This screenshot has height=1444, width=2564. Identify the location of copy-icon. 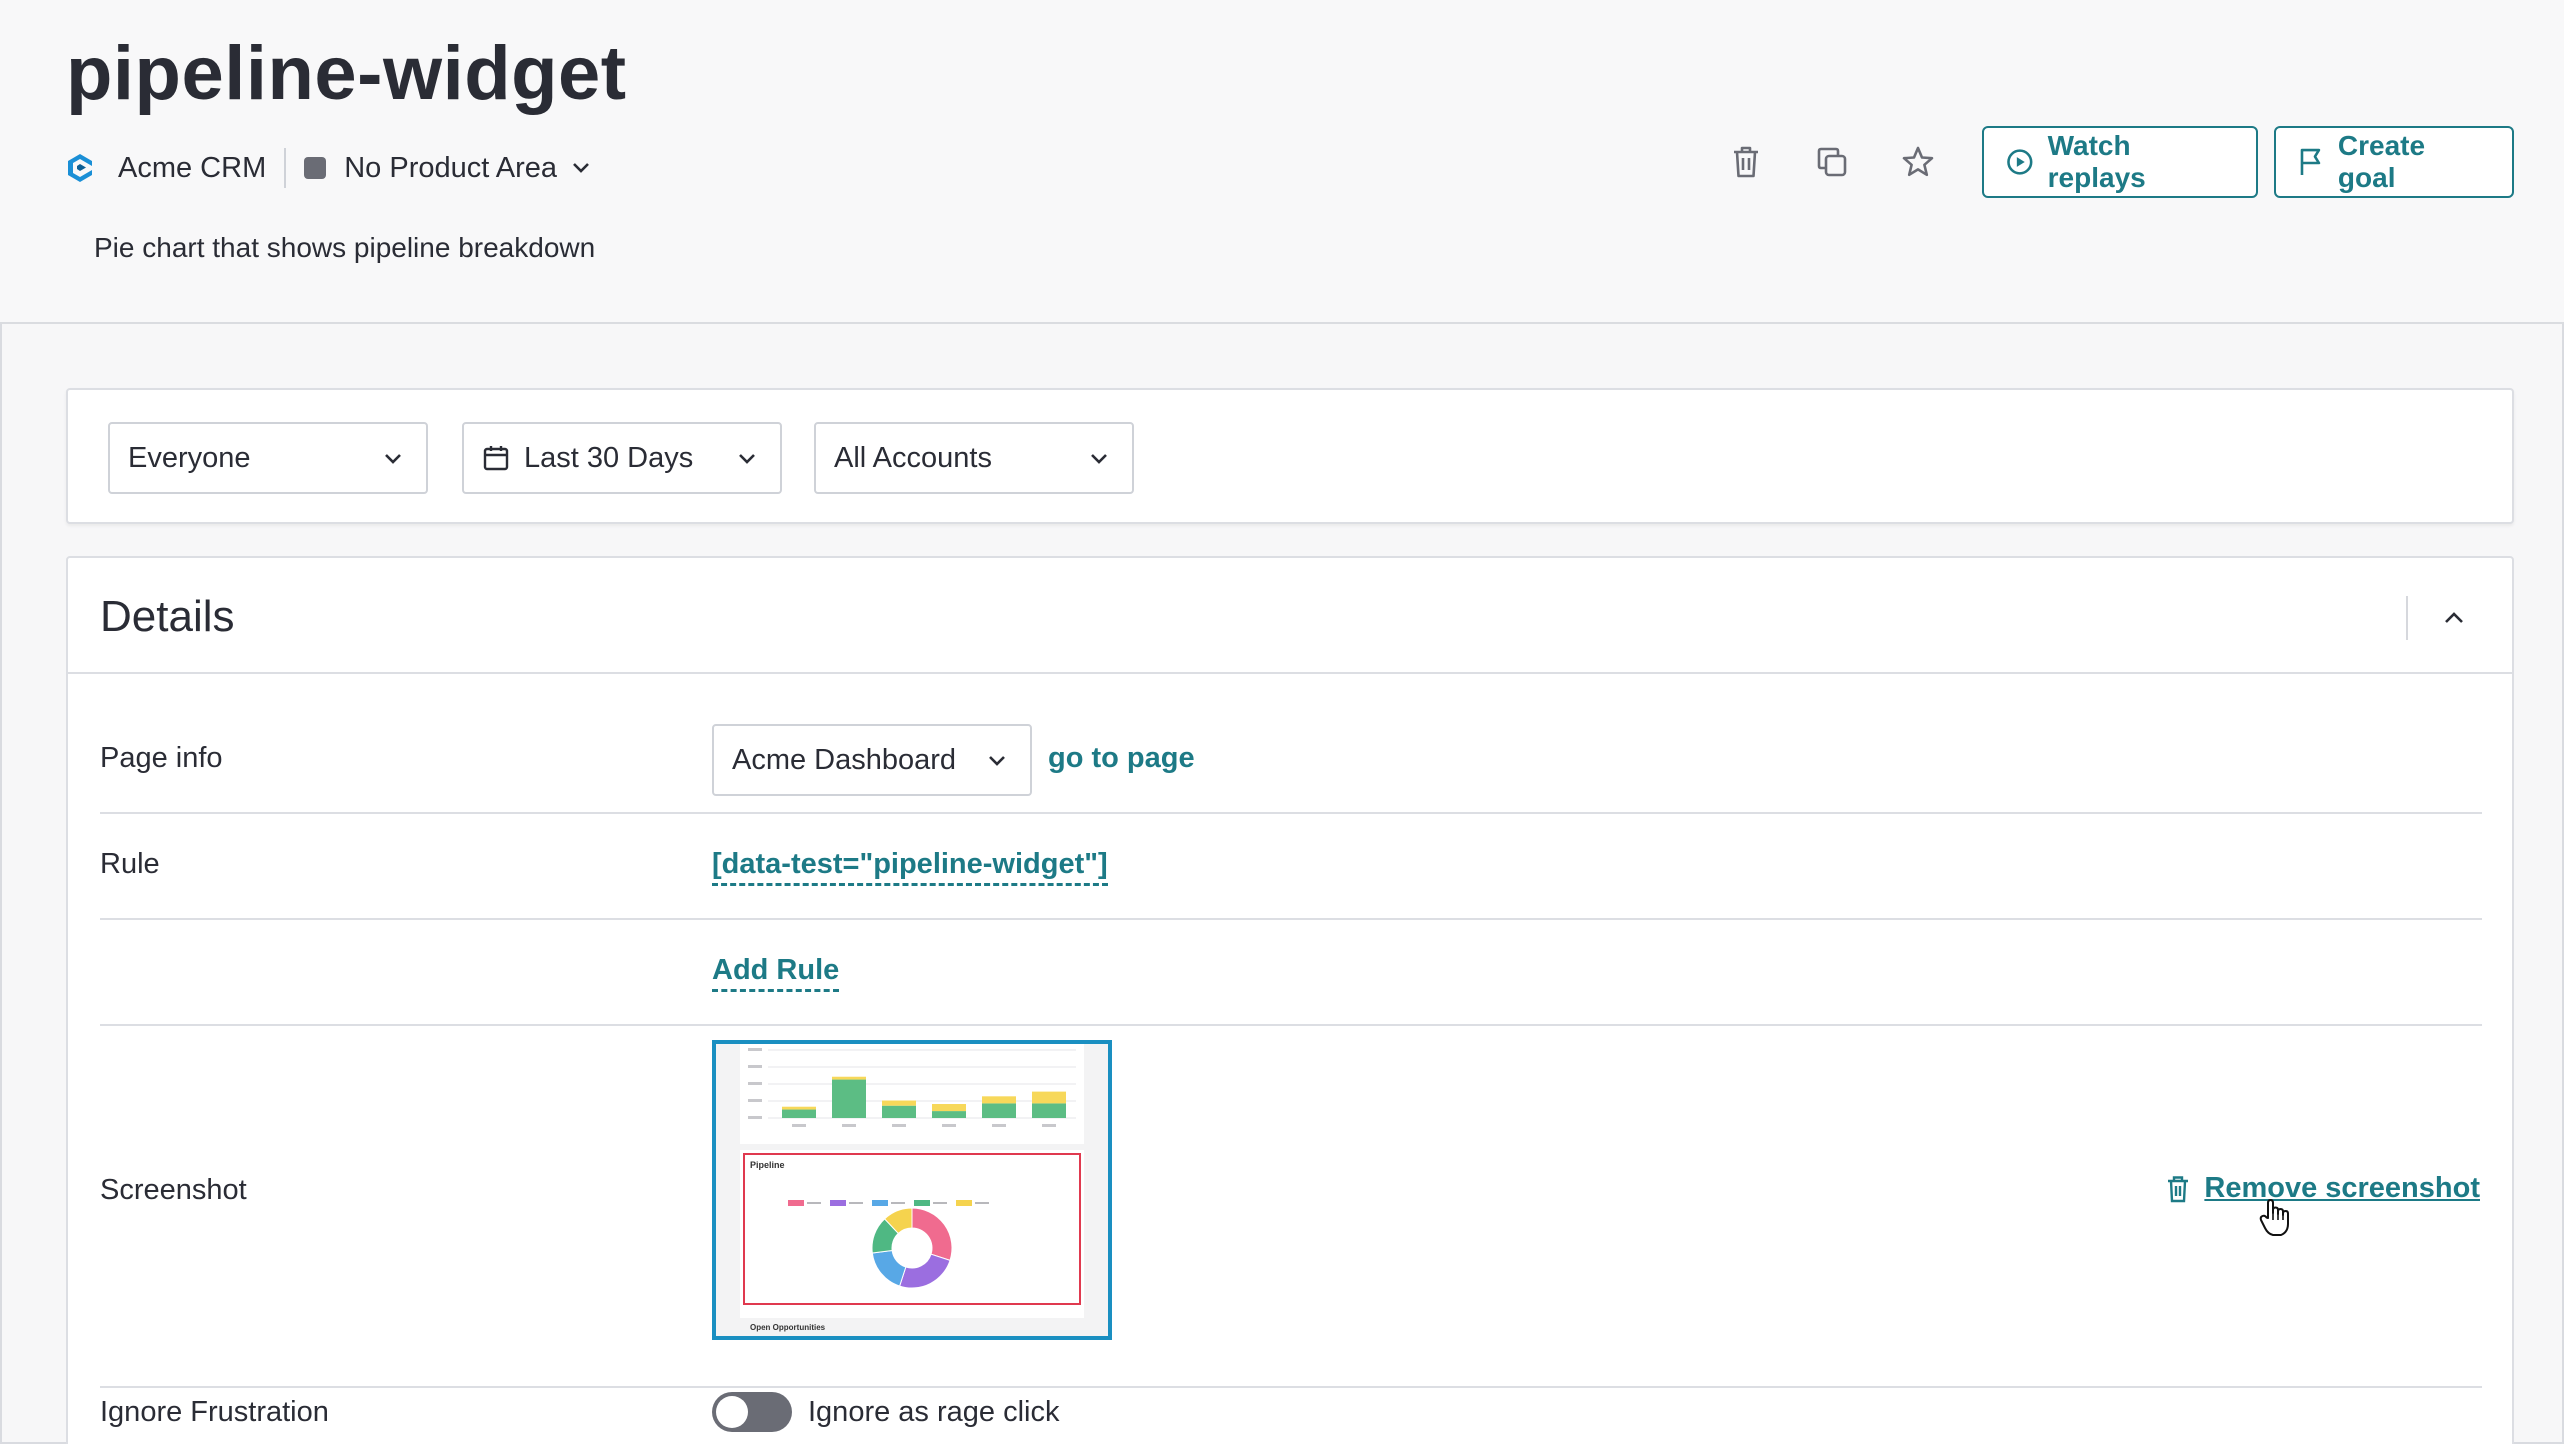
(1832, 162).